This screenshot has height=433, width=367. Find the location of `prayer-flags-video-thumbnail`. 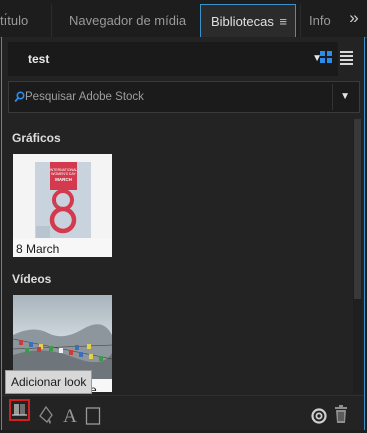

prayer-flags-video-thumbnail is located at coordinates (62, 337).